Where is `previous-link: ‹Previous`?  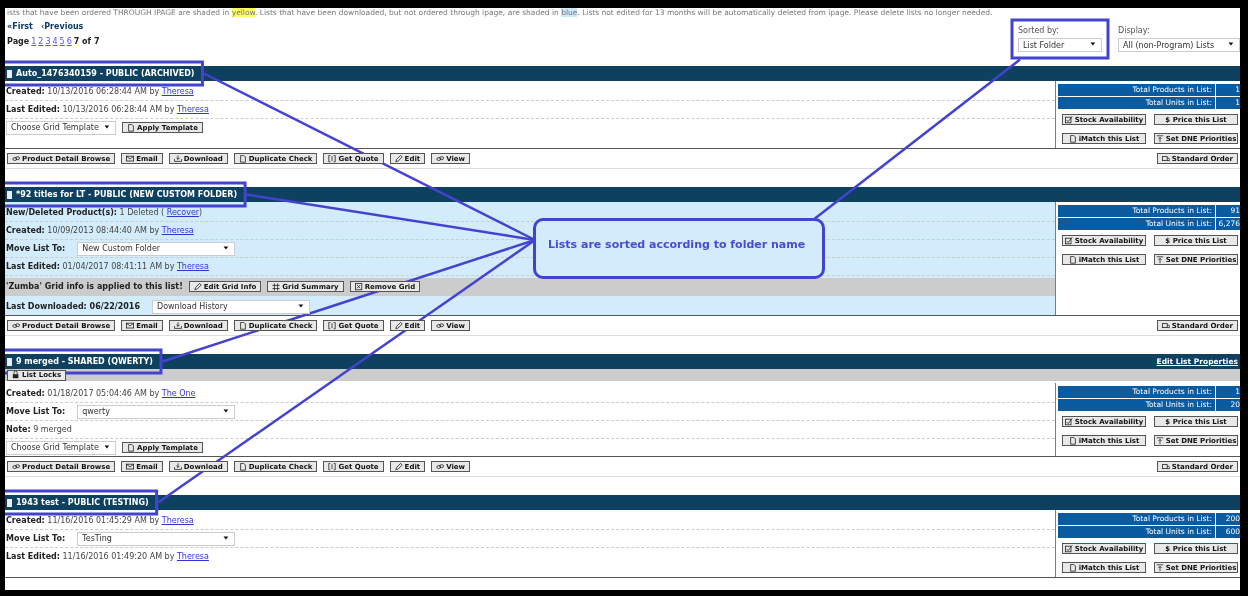
previous-link: ‹Previous is located at coordinates (62, 26).